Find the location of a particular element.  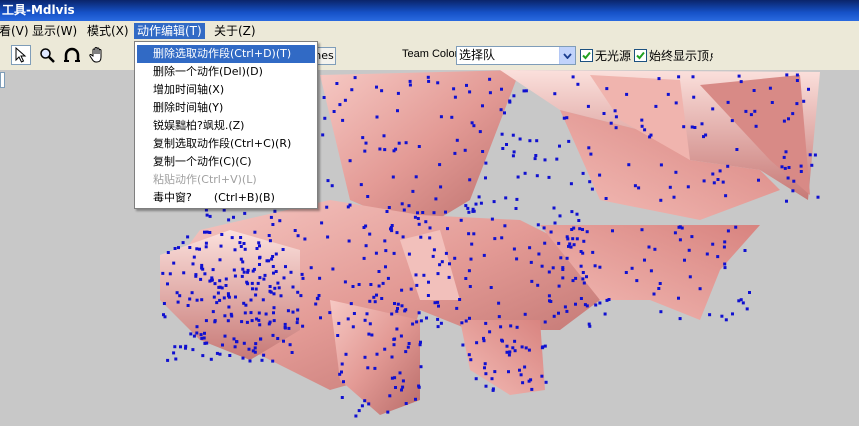

menu-mode: 模式(X) is located at coordinates (108, 31).